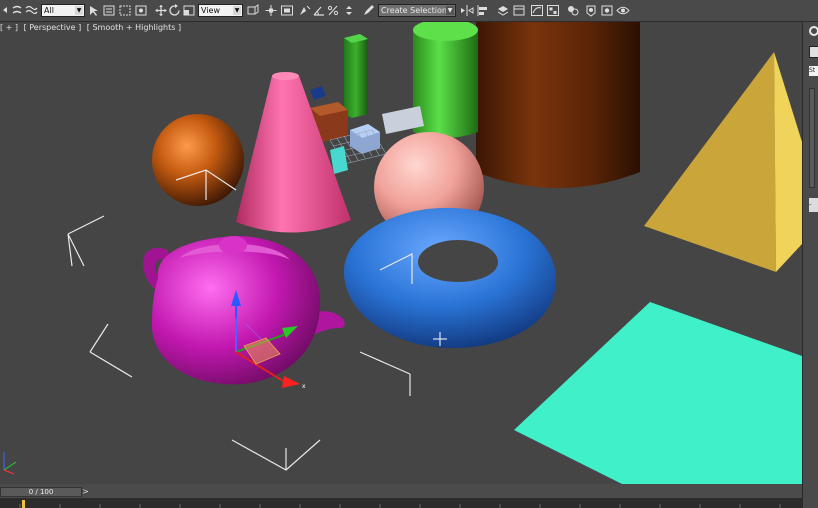  What do you see at coordinates (287, 10) in the screenshot?
I see `keyboard-shortcut-icon` at bounding box center [287, 10].